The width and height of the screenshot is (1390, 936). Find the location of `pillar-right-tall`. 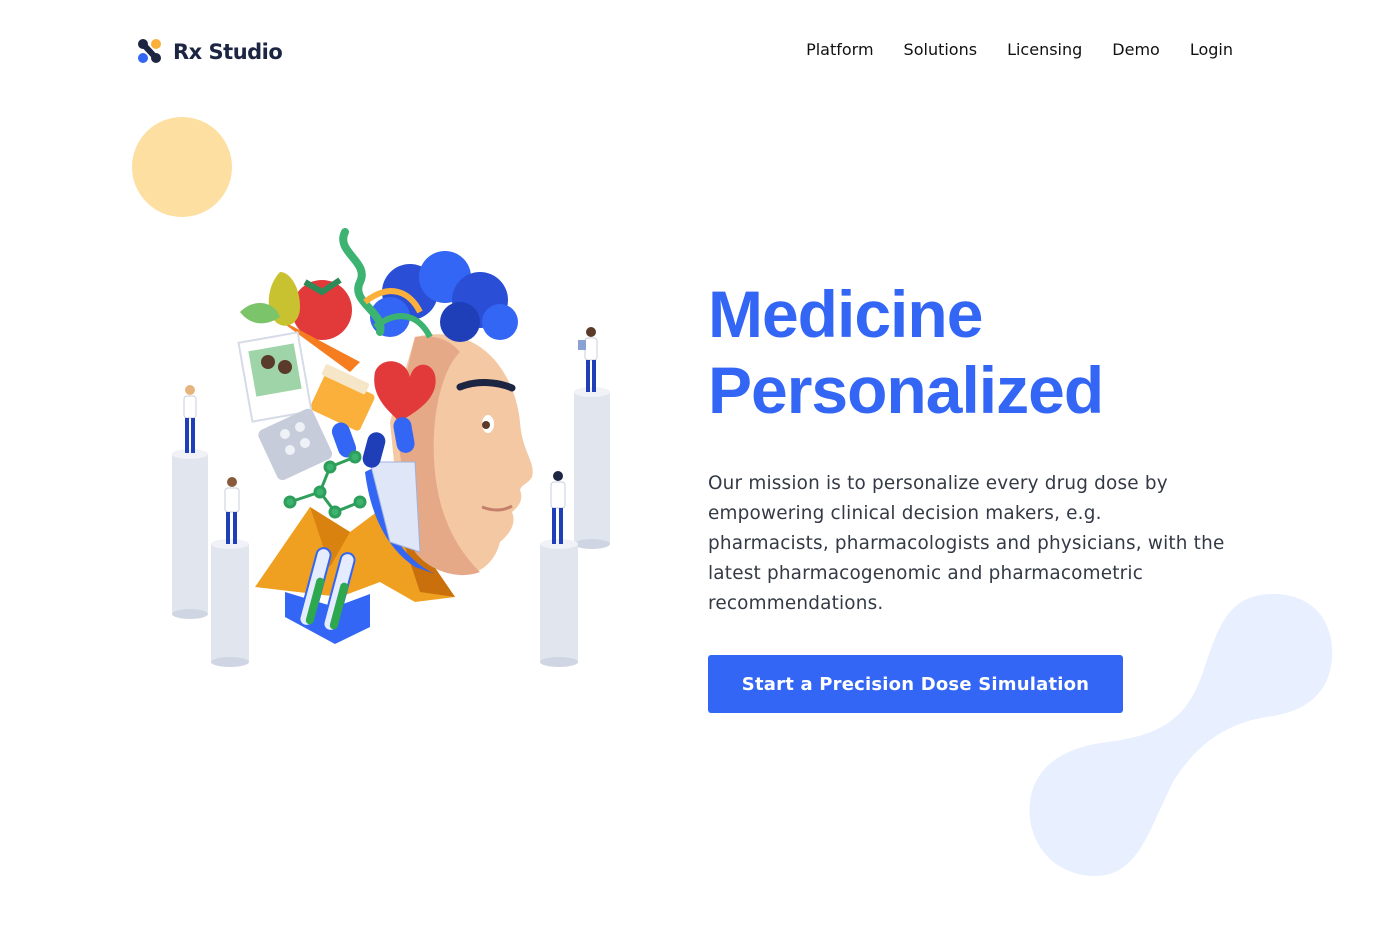

pillar-right-tall is located at coordinates (592, 468).